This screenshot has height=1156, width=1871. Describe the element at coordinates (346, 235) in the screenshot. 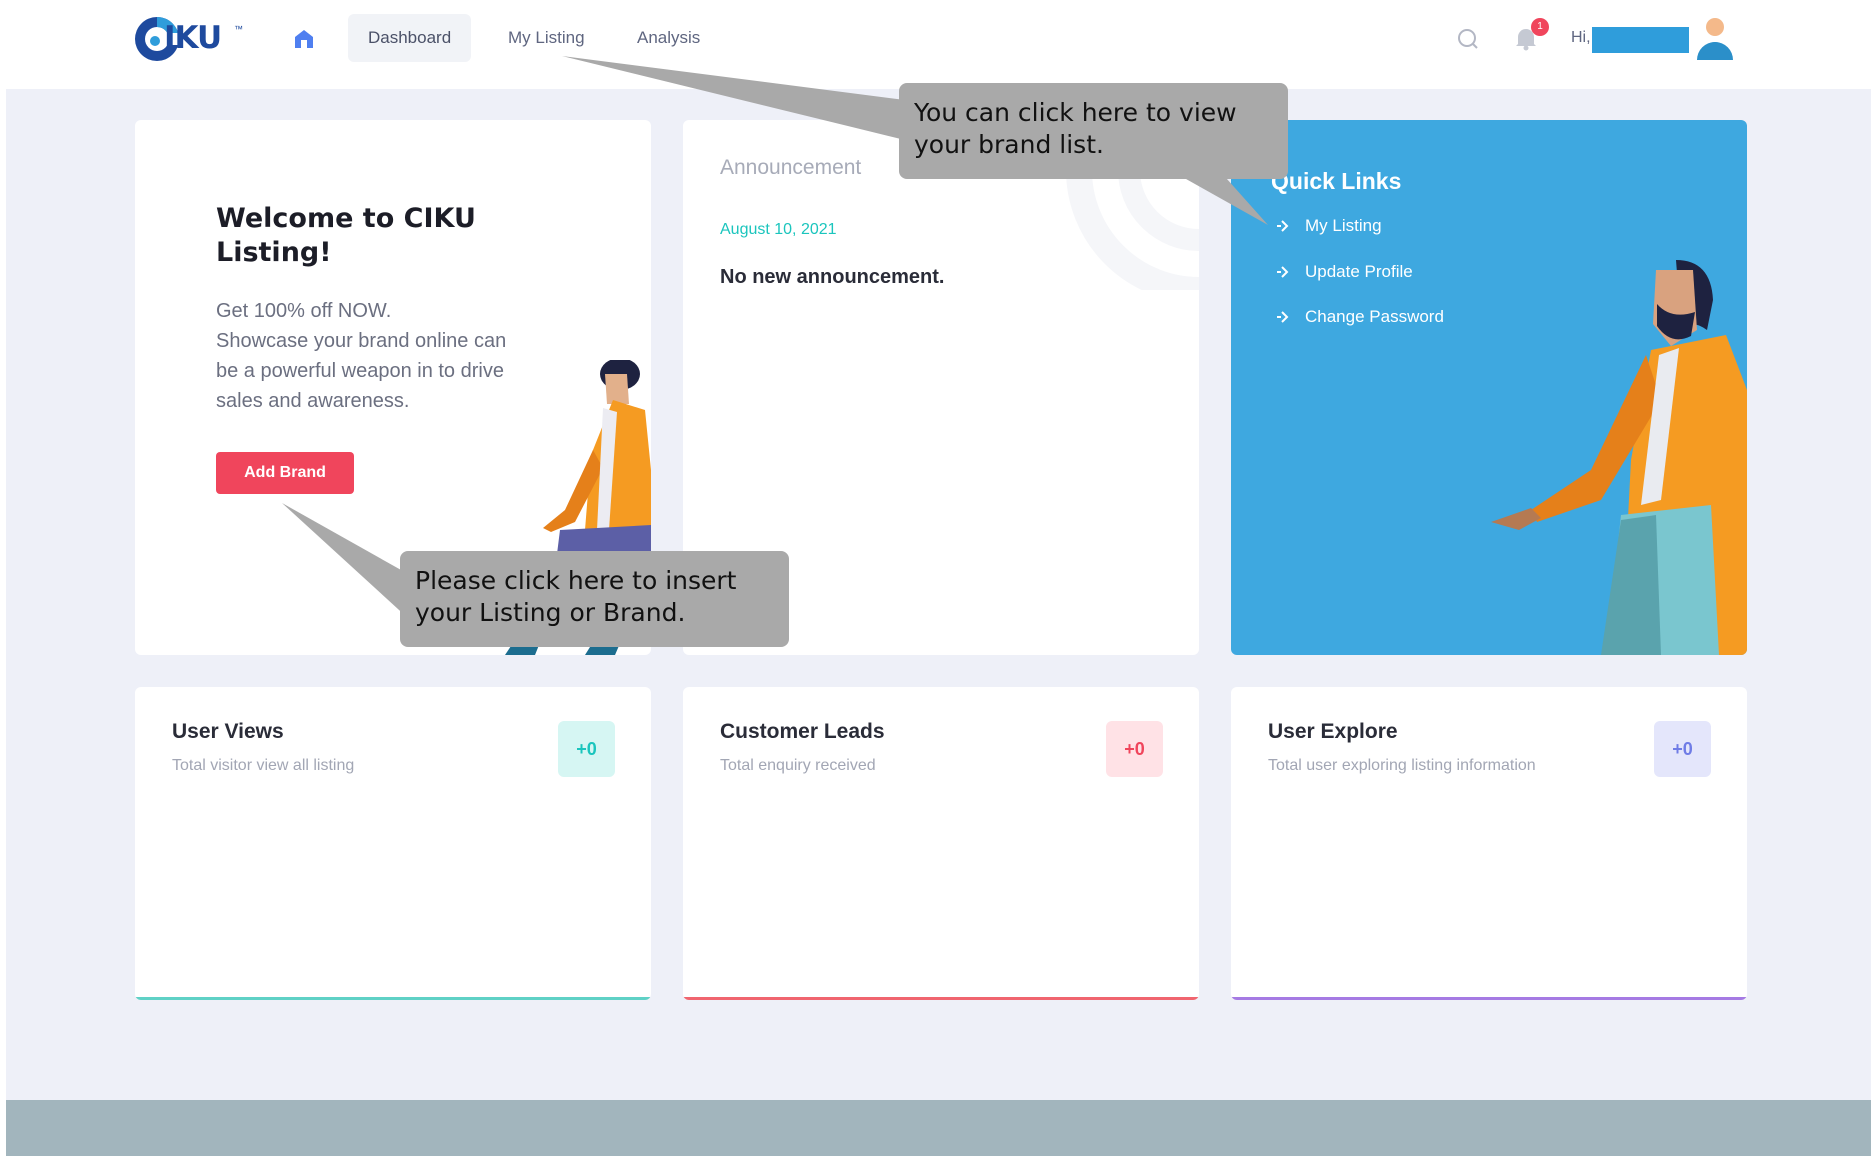

I see `welcome-title: Welcome to CIKU Listing!` at that location.